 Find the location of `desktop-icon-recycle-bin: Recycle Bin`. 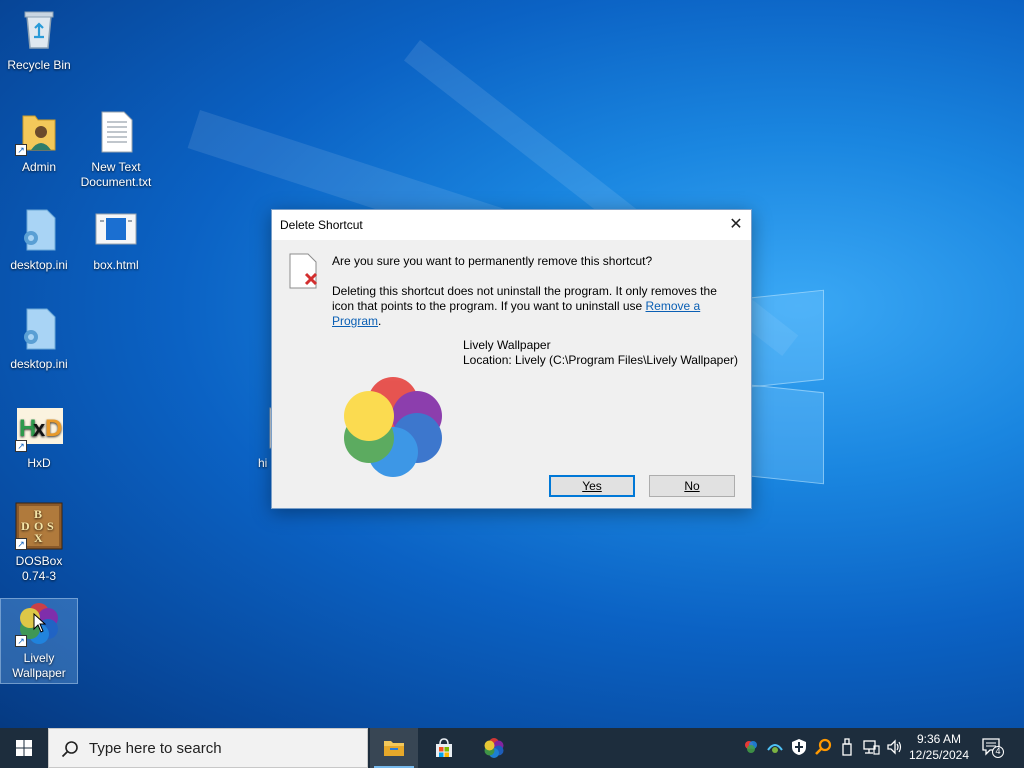

desktop-icon-recycle-bin: Recycle Bin is located at coordinates (39, 39).